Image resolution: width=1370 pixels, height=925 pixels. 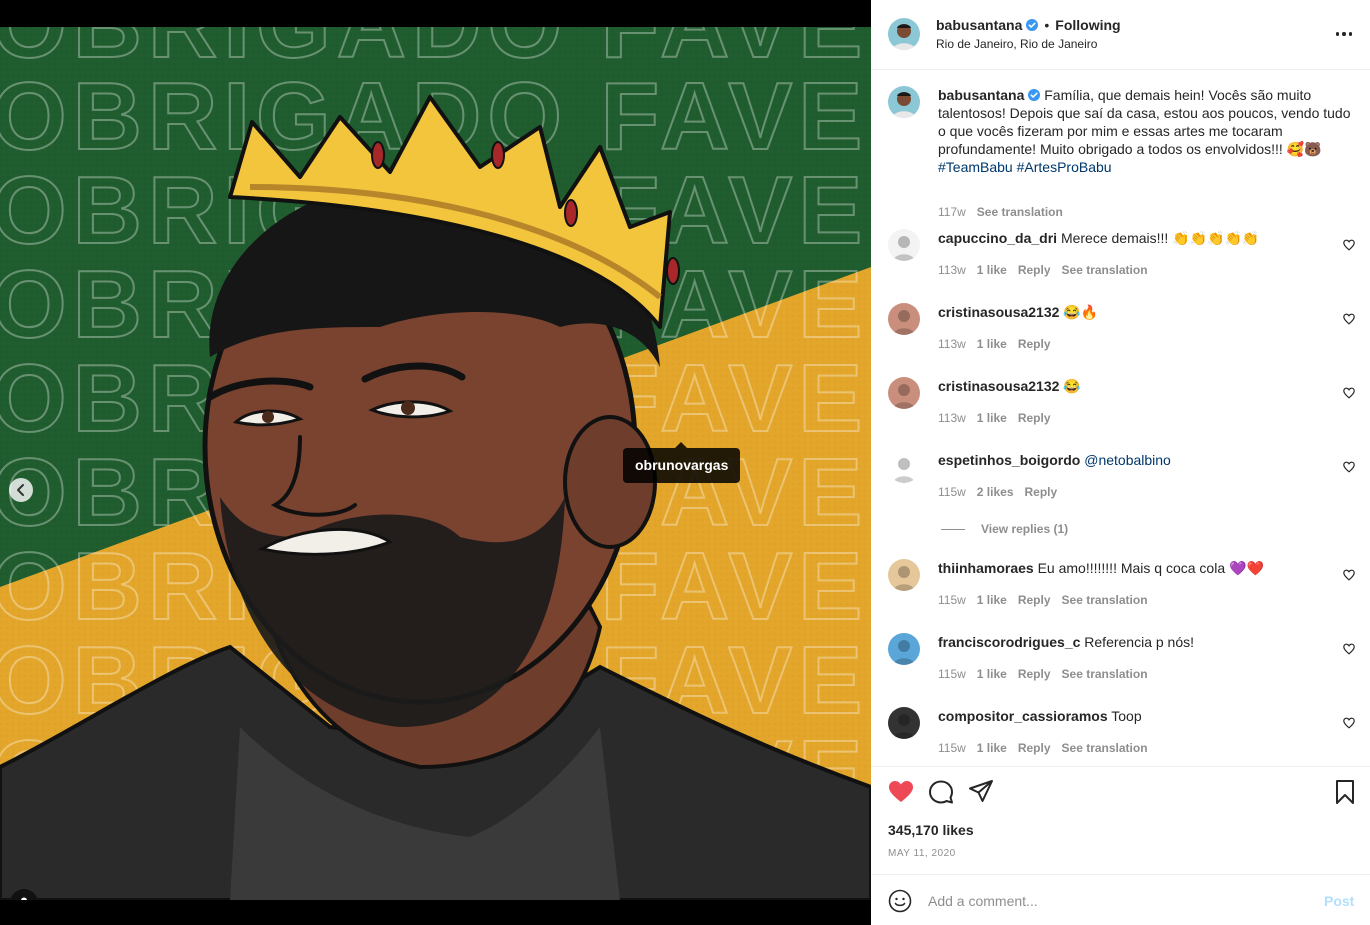 I want to click on user-tag-bubble: obrunovargas, so click(x=682, y=462).